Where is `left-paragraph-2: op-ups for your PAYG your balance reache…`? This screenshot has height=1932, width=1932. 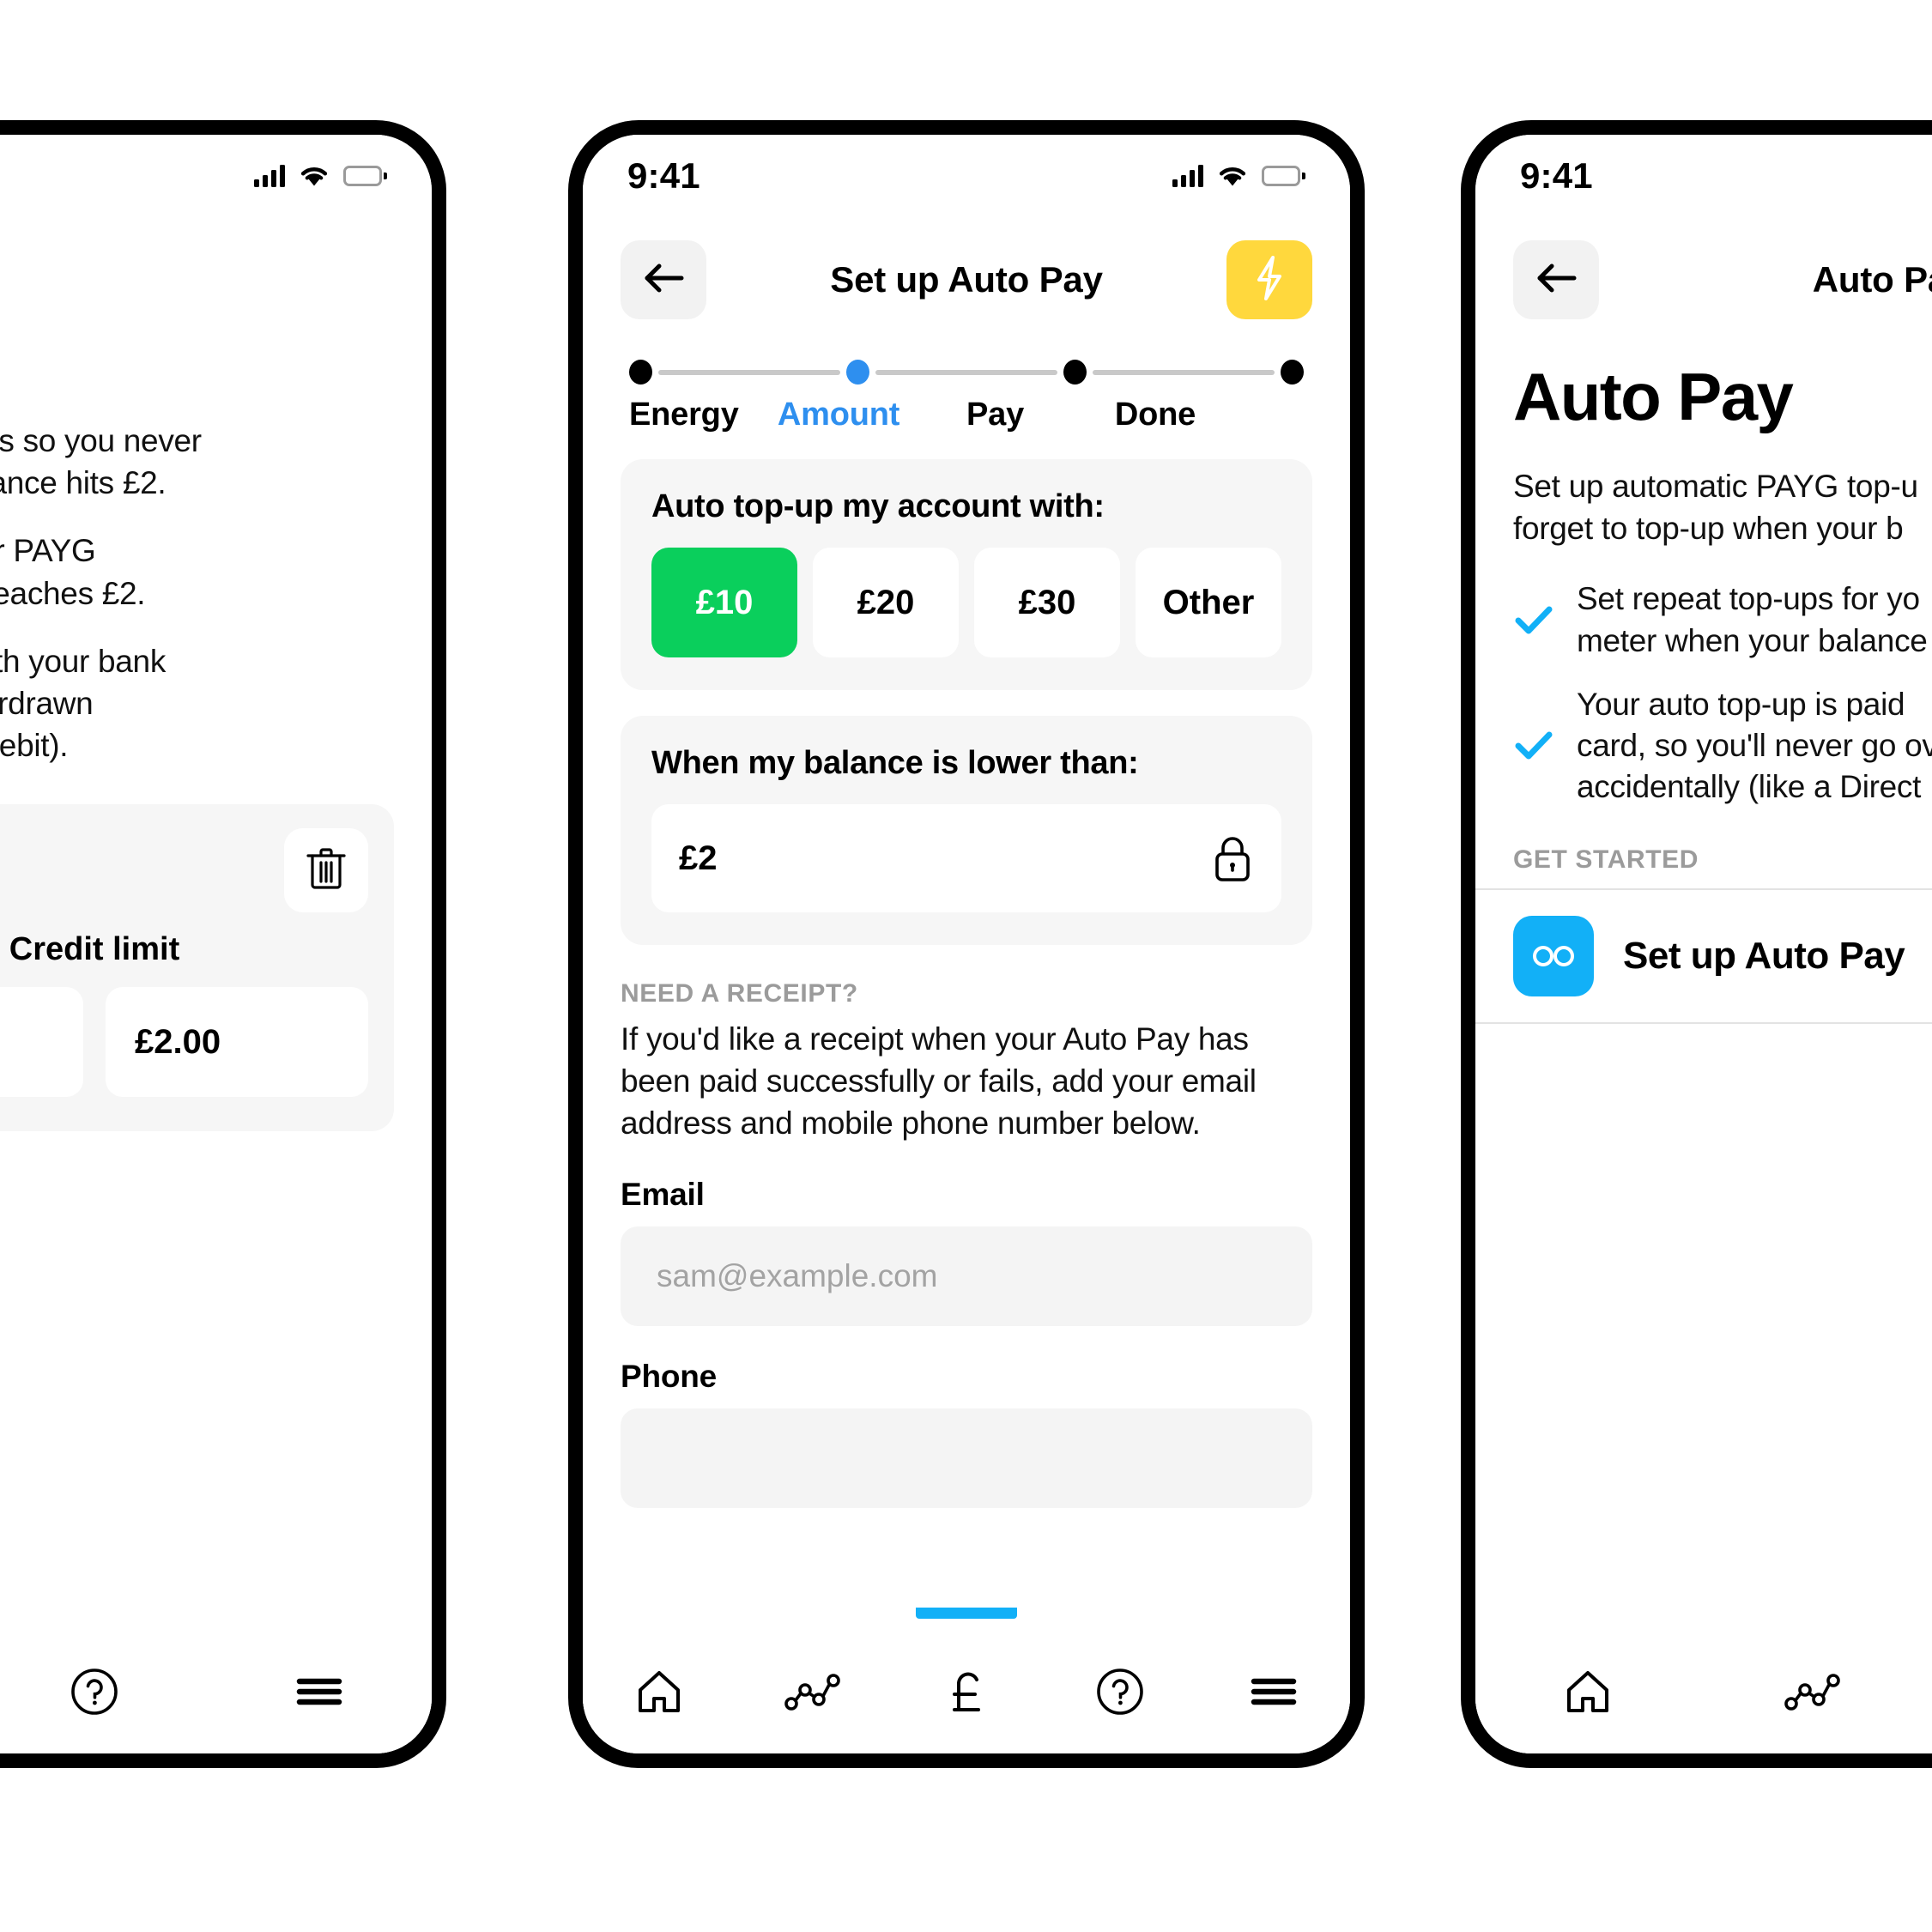 left-paragraph-2: op-ups for your PAYG your balance reache… is located at coordinates (73, 572).